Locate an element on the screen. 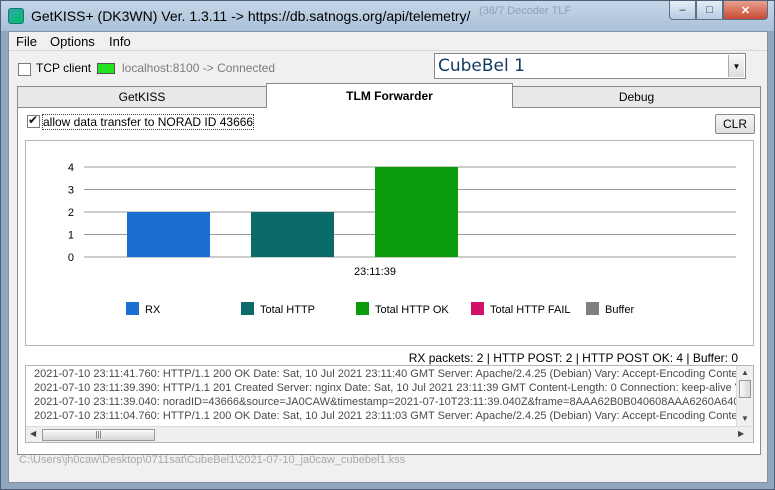 The width and height of the screenshot is (775, 490). legend-label: Buffer is located at coordinates (619, 310).